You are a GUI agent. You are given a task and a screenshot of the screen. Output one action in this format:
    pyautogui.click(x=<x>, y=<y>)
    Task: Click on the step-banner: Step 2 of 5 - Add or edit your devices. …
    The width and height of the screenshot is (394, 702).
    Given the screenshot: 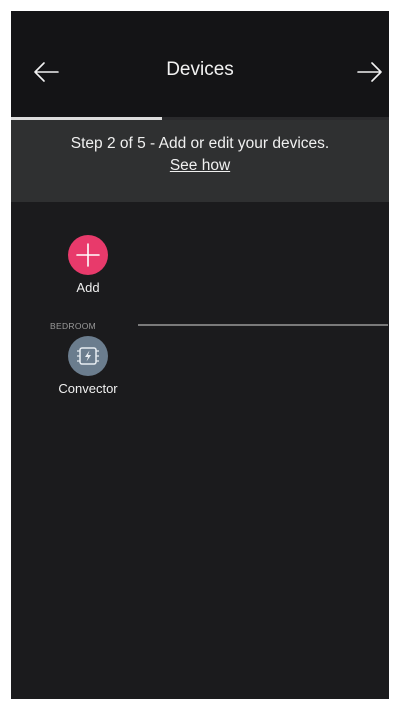 What is the action you would take?
    pyautogui.click(x=200, y=161)
    